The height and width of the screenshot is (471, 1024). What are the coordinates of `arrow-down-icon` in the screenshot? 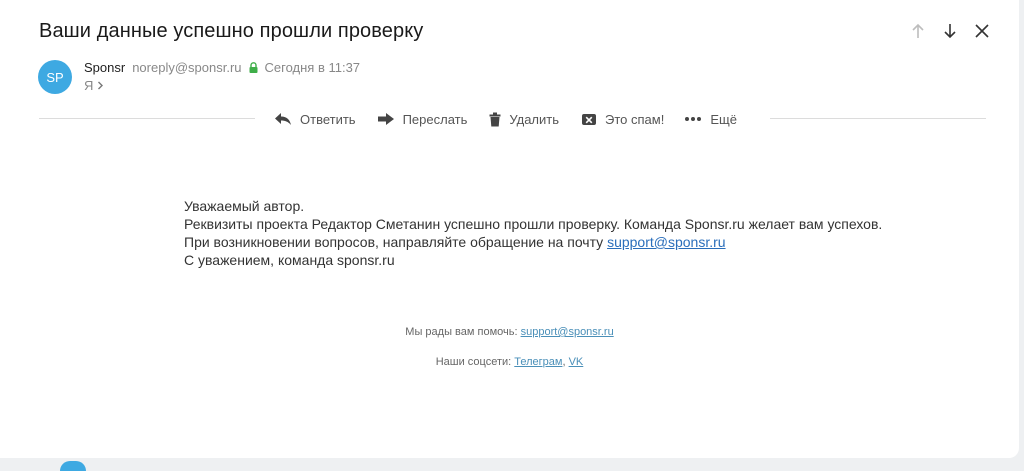 It's located at (950, 31).